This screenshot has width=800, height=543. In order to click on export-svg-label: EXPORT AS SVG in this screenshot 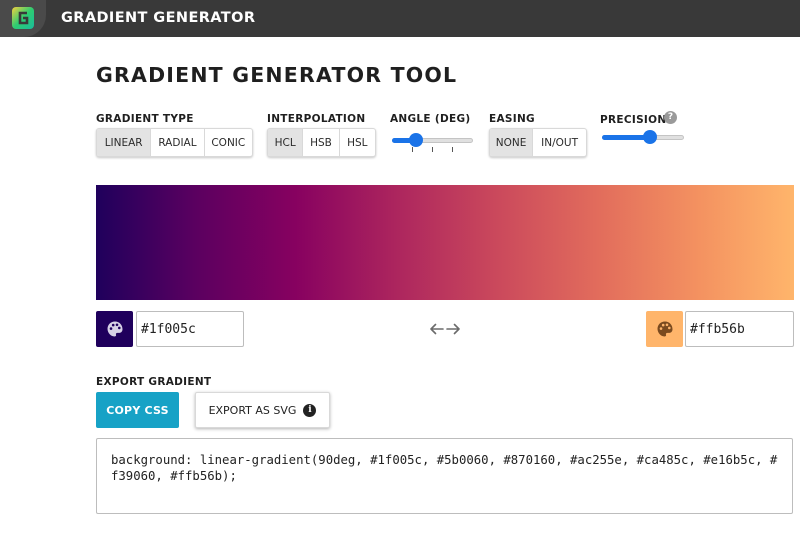, I will do `click(252, 410)`.